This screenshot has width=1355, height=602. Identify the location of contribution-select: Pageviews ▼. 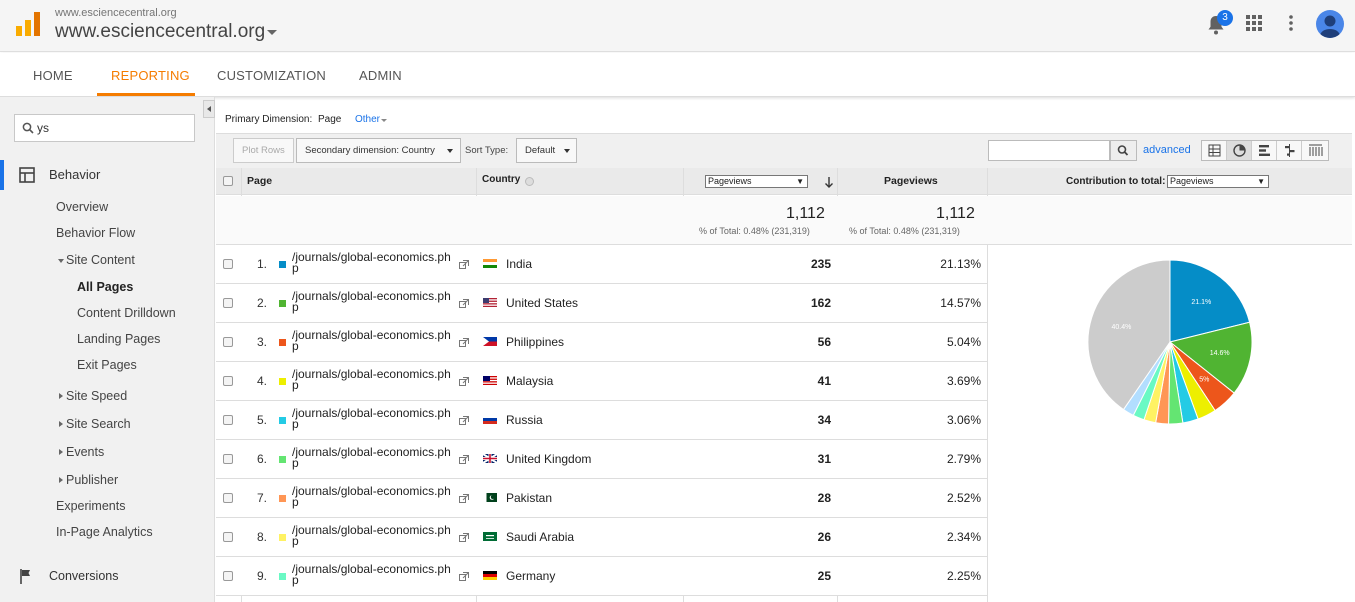
(1218, 181).